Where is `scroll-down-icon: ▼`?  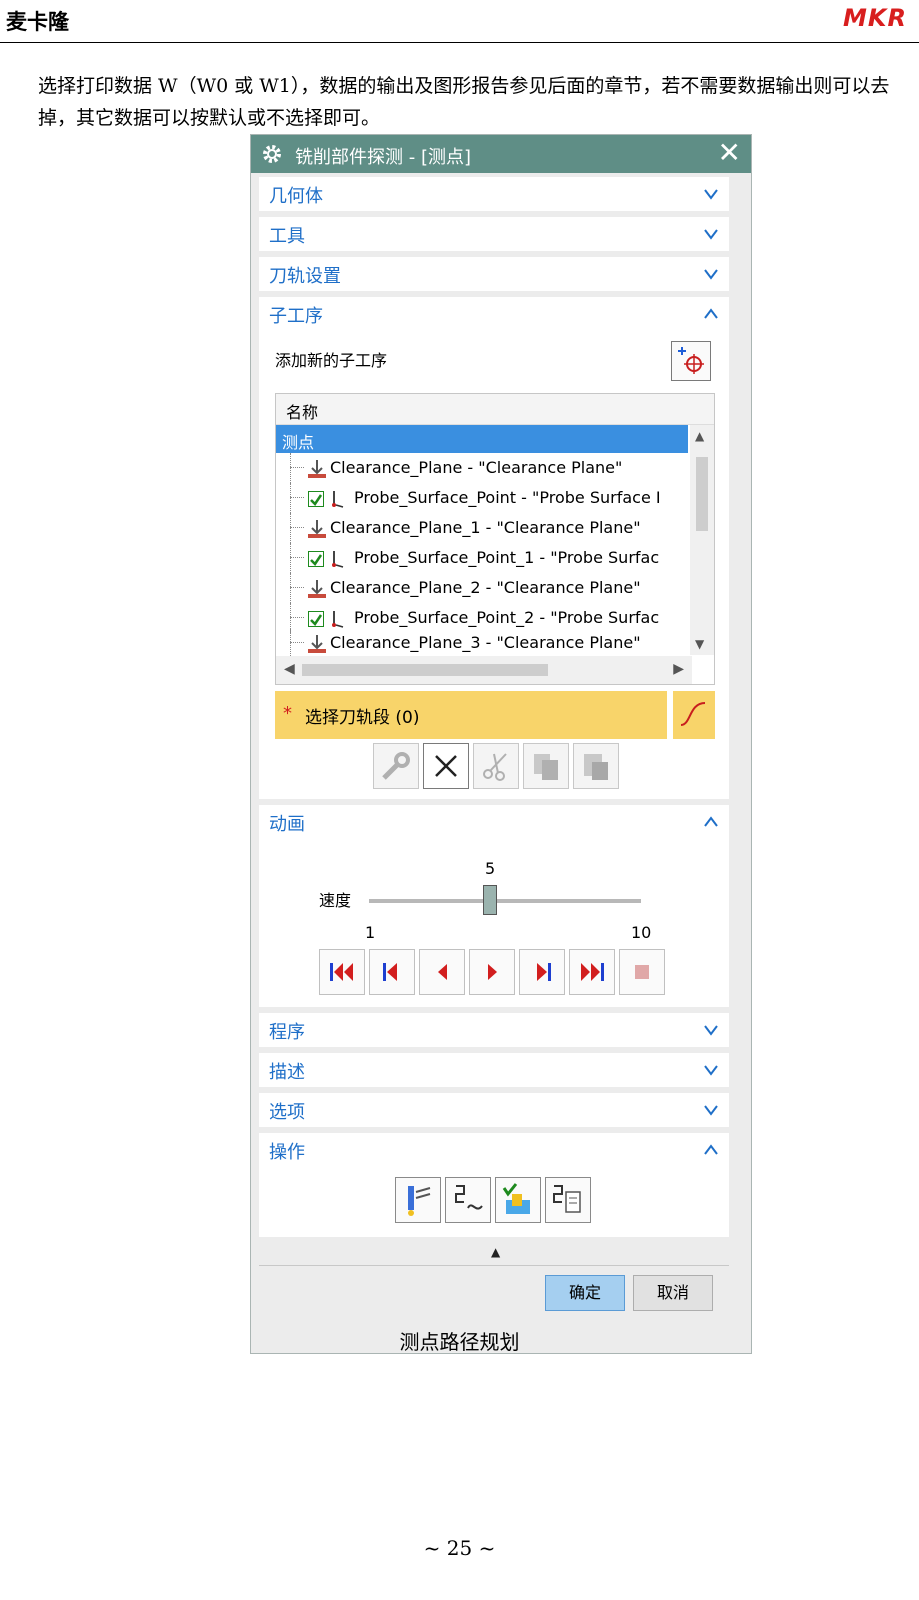 scroll-down-icon: ▼ is located at coordinates (699, 644).